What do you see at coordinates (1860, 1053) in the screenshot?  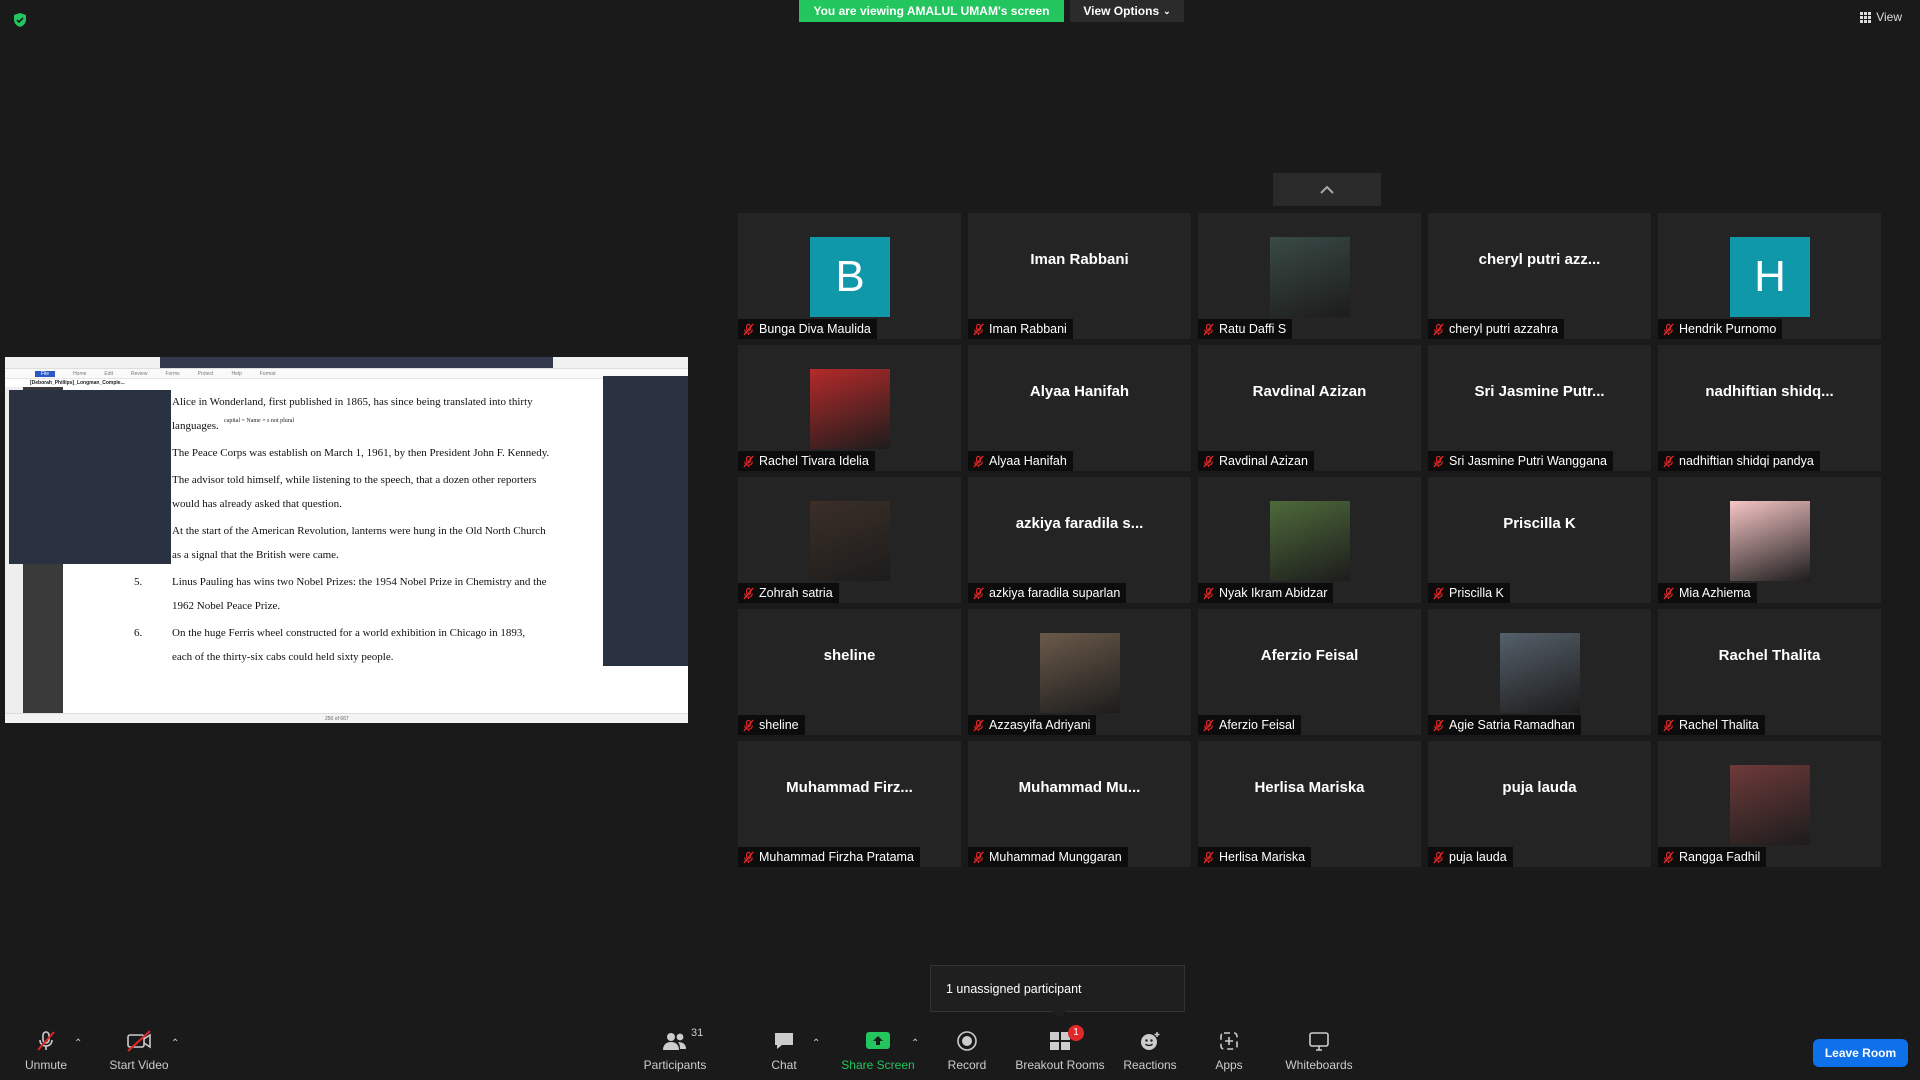 I see `leave-room-button: Leave Room` at bounding box center [1860, 1053].